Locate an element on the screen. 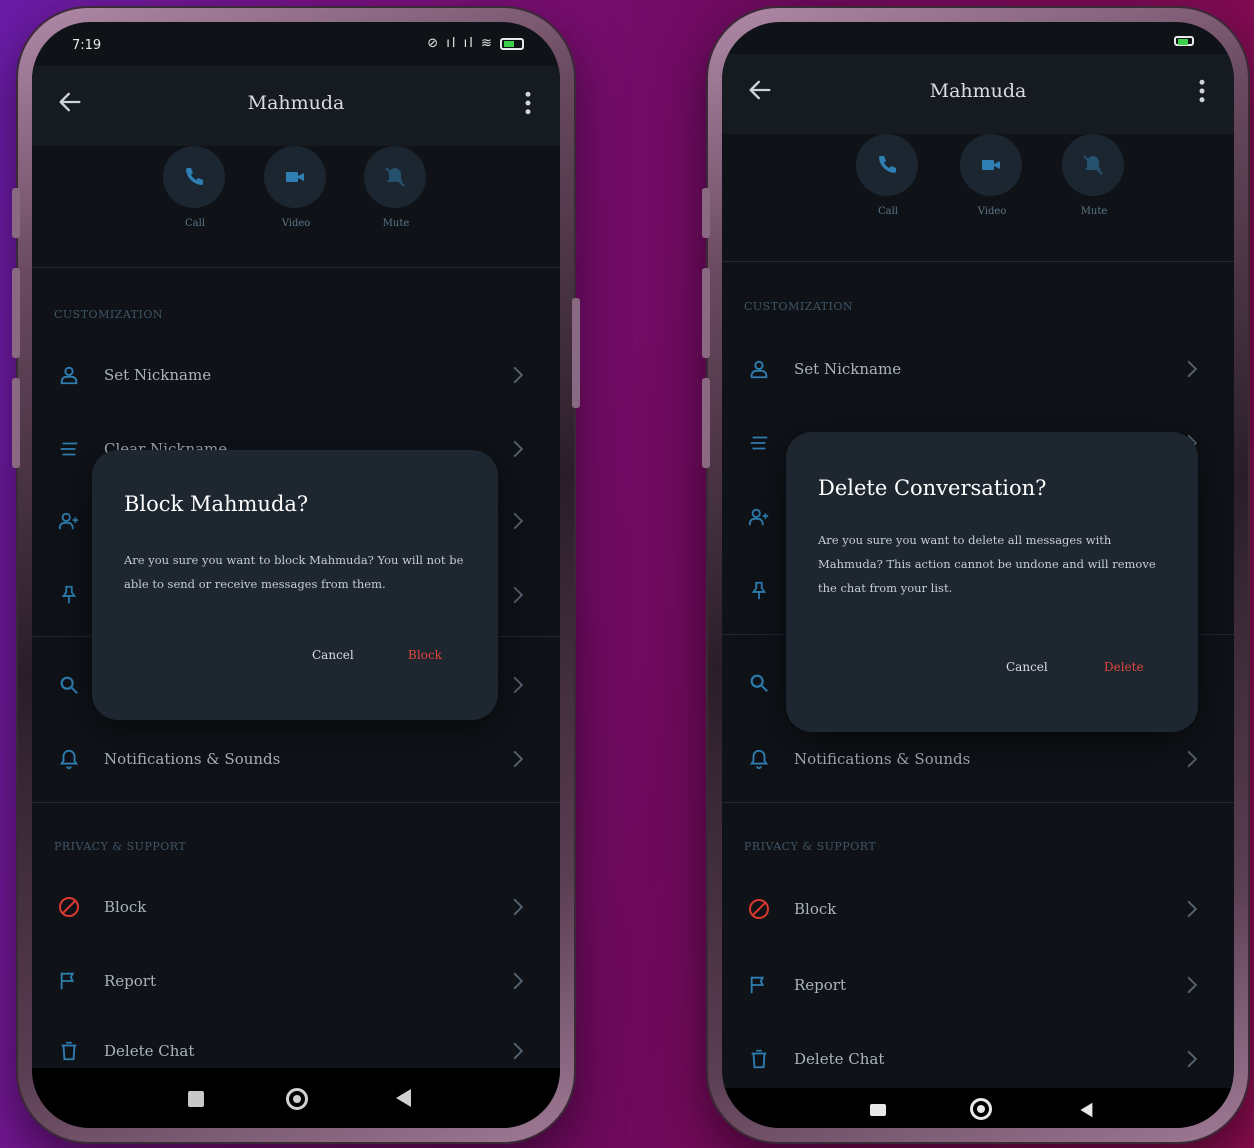 Image resolution: width=1254 pixels, height=1148 pixels. divider is located at coordinates (296, 802).